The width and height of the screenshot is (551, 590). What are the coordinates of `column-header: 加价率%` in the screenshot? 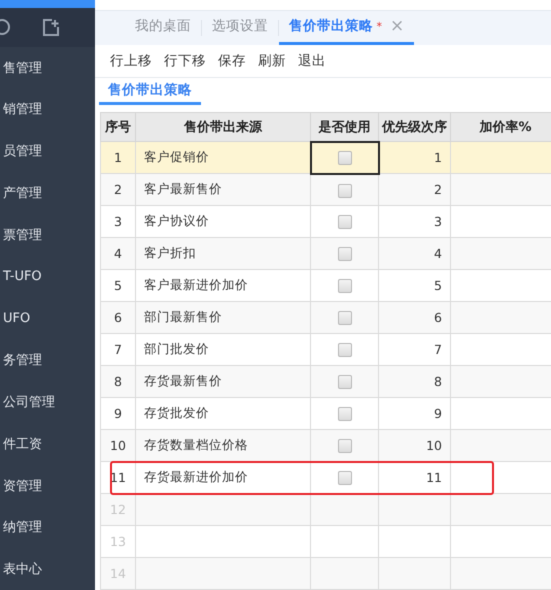 It's located at (500, 127).